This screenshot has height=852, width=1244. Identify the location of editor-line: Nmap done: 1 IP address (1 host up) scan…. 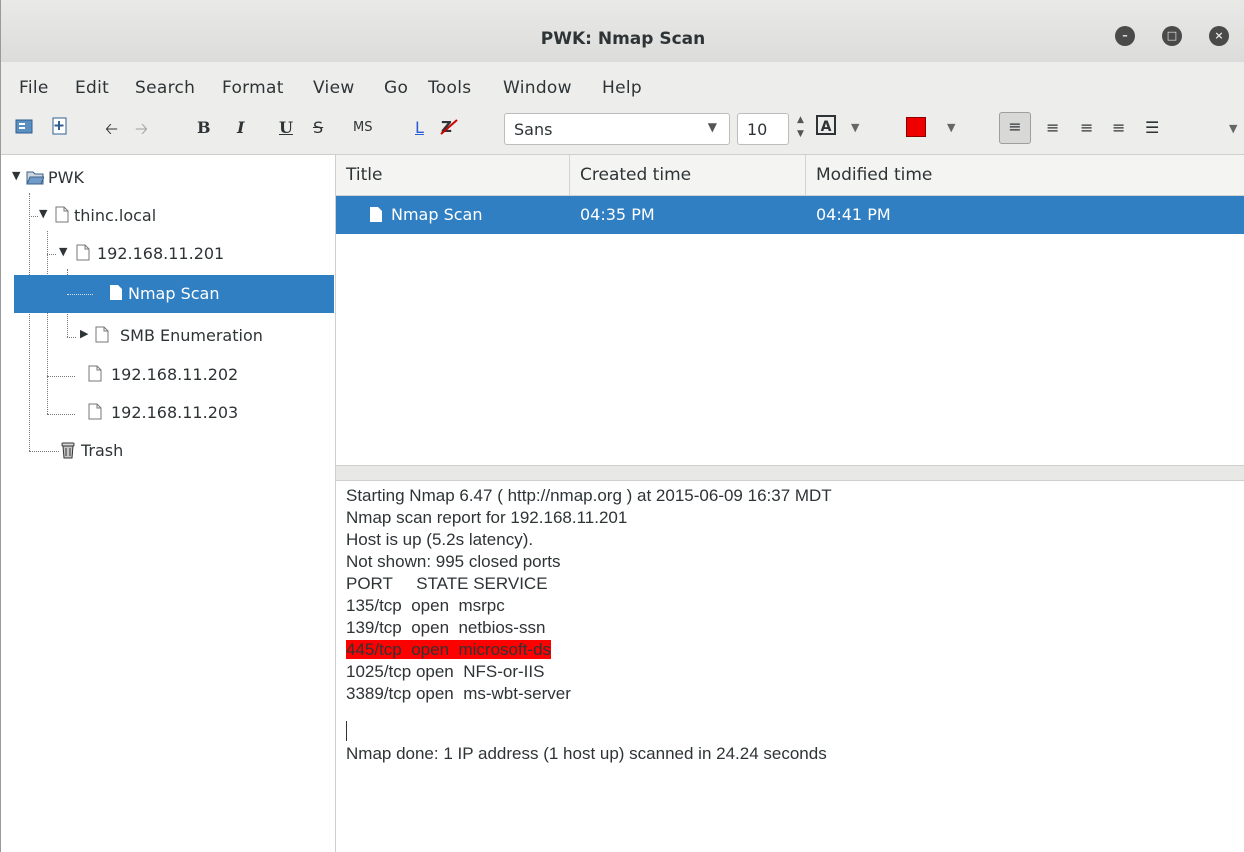
(586, 753).